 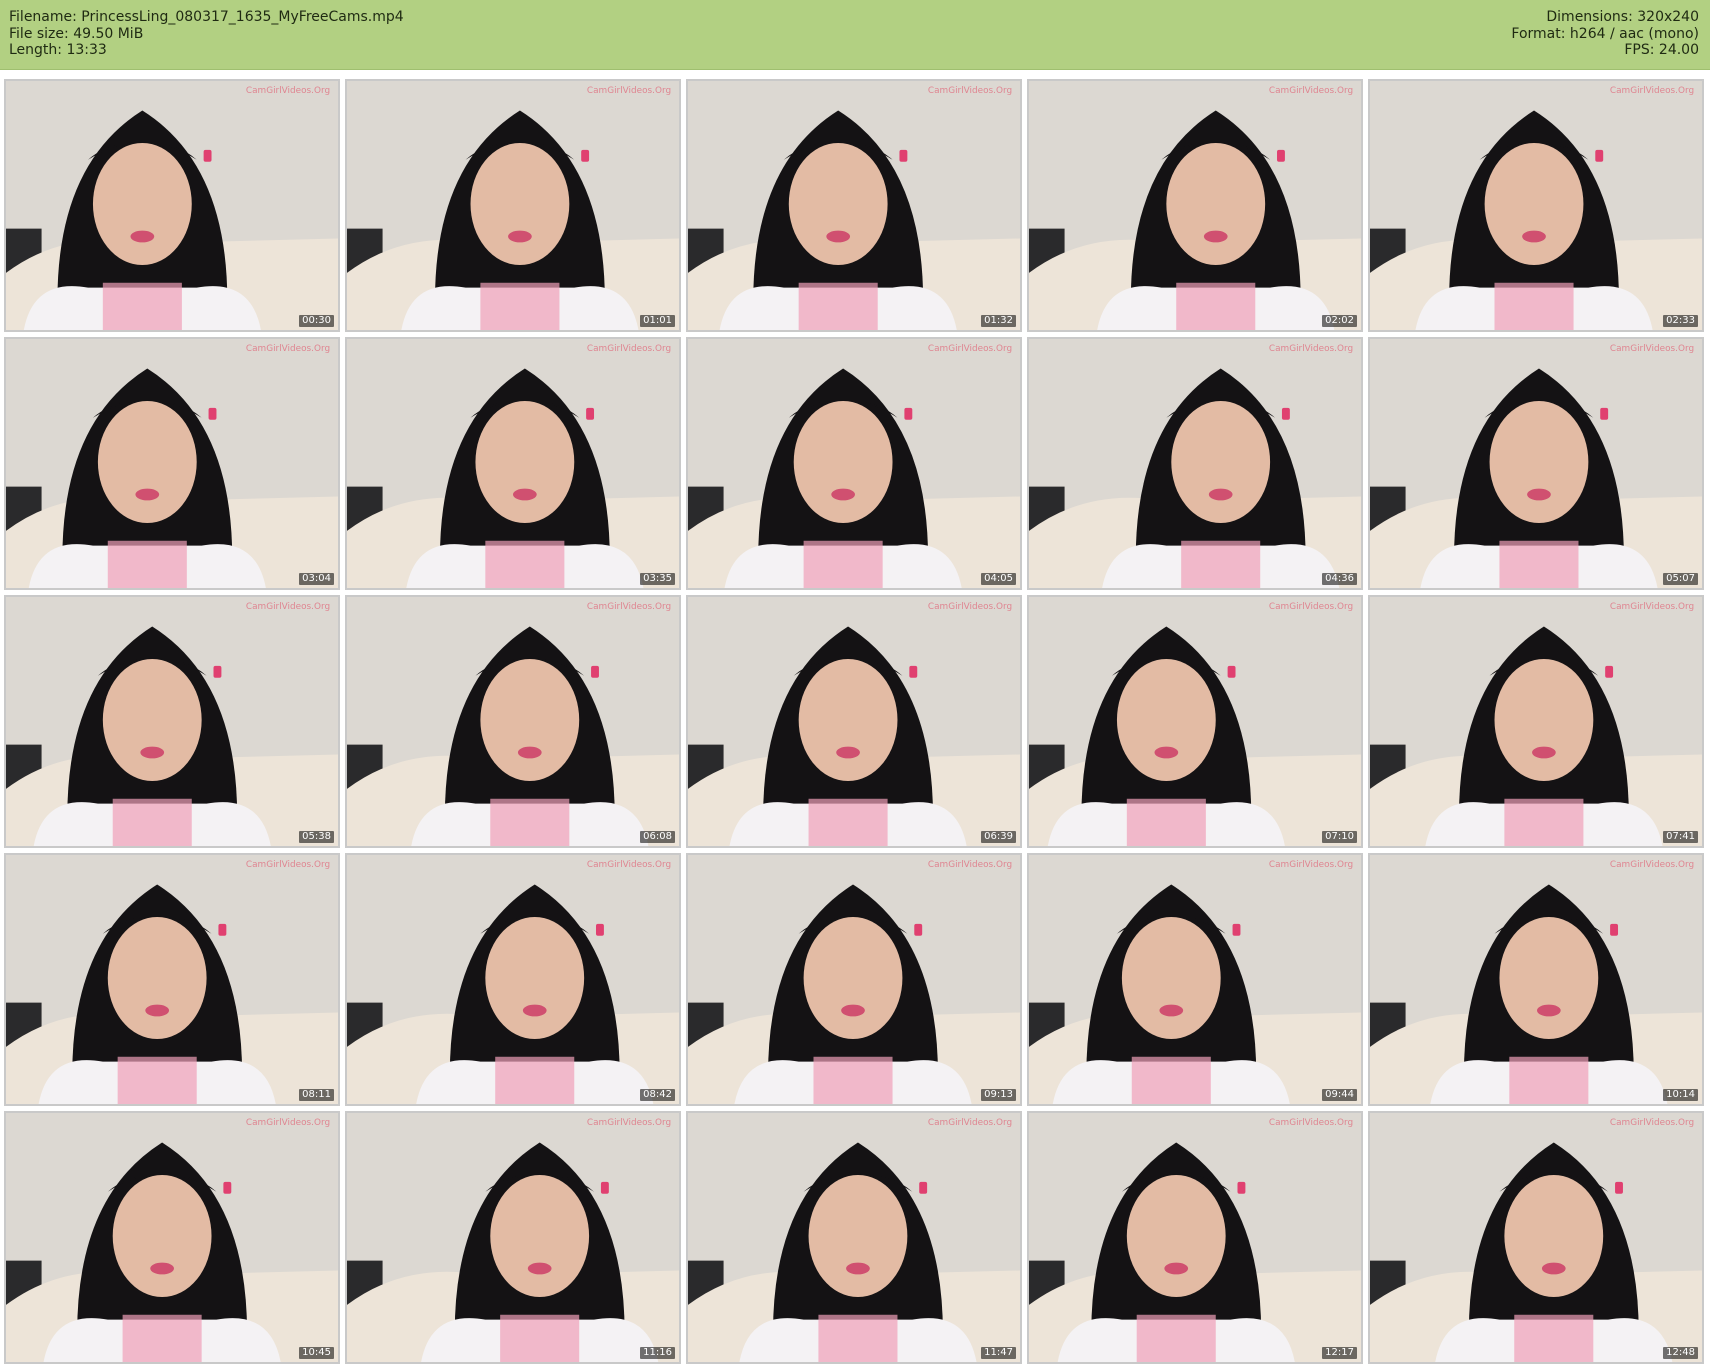 I want to click on thumbnail-timestamp: 03:04, so click(x=316, y=579).